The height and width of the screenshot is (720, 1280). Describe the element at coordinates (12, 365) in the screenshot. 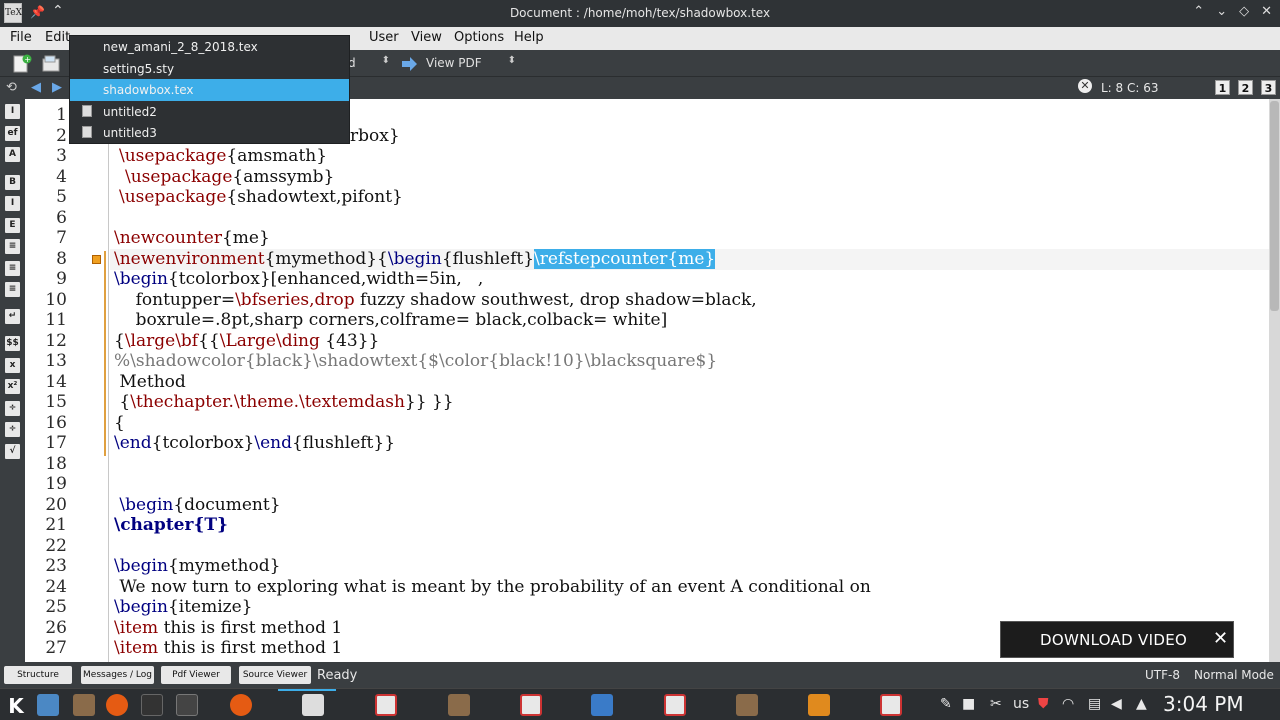

I see `subscript-icon: x` at that location.